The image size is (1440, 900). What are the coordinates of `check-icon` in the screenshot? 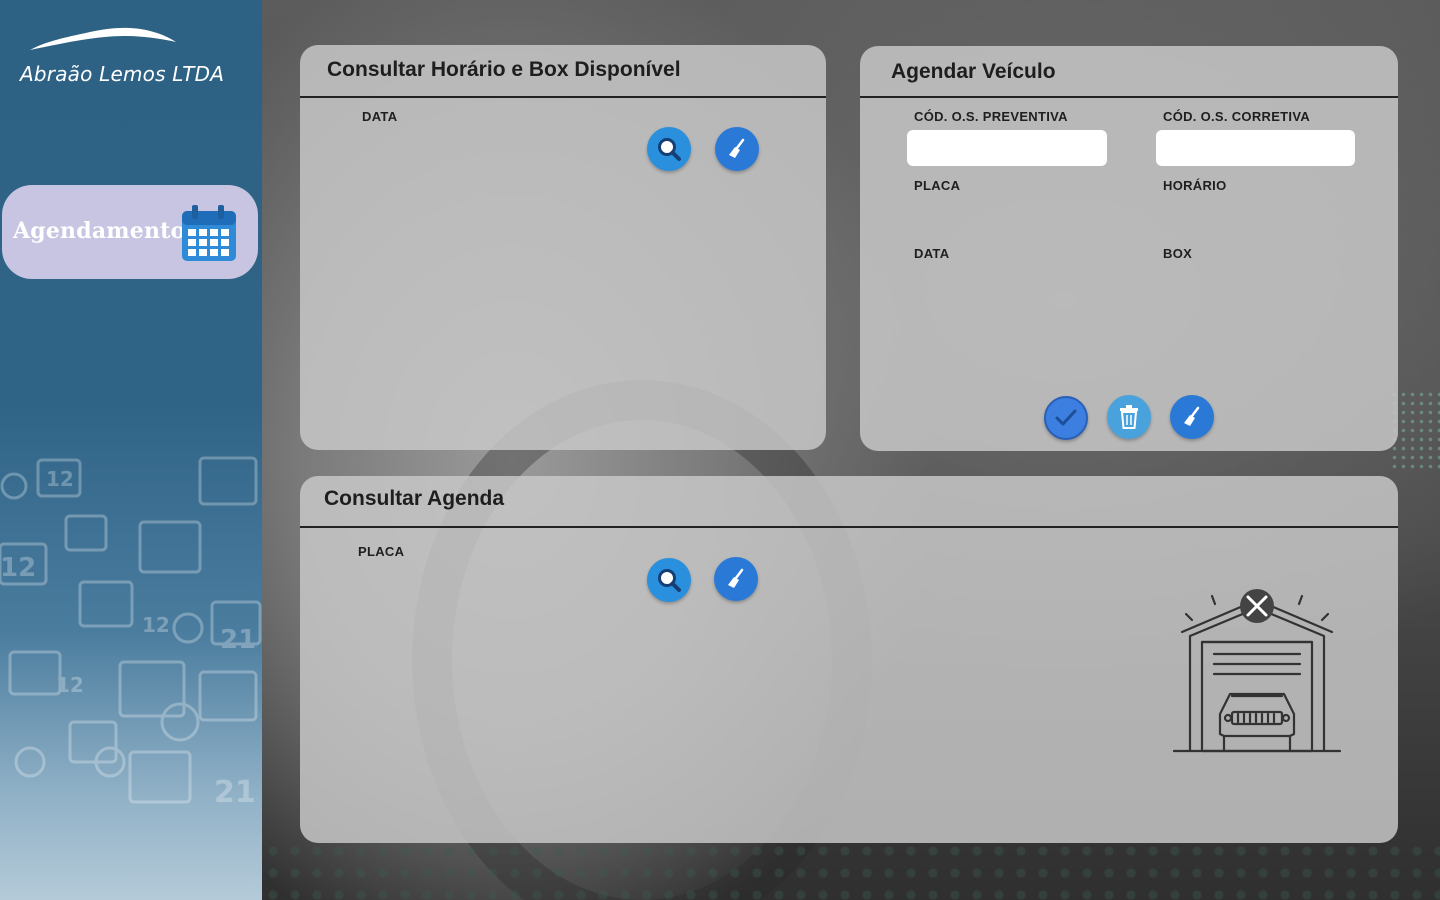 It's located at (1066, 417).